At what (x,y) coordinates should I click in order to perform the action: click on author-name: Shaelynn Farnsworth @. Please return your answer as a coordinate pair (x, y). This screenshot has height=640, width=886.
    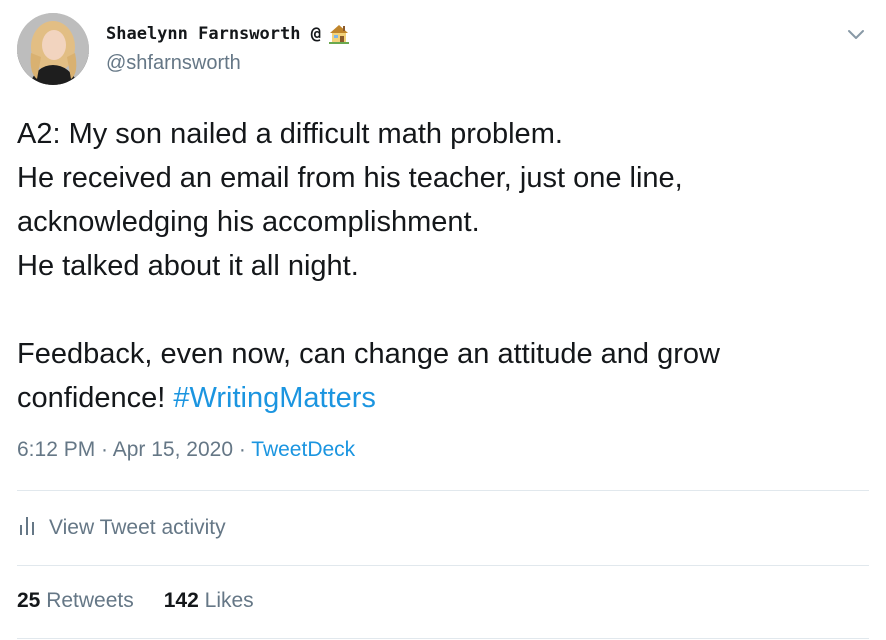
    Looking at the image, I should click on (228, 34).